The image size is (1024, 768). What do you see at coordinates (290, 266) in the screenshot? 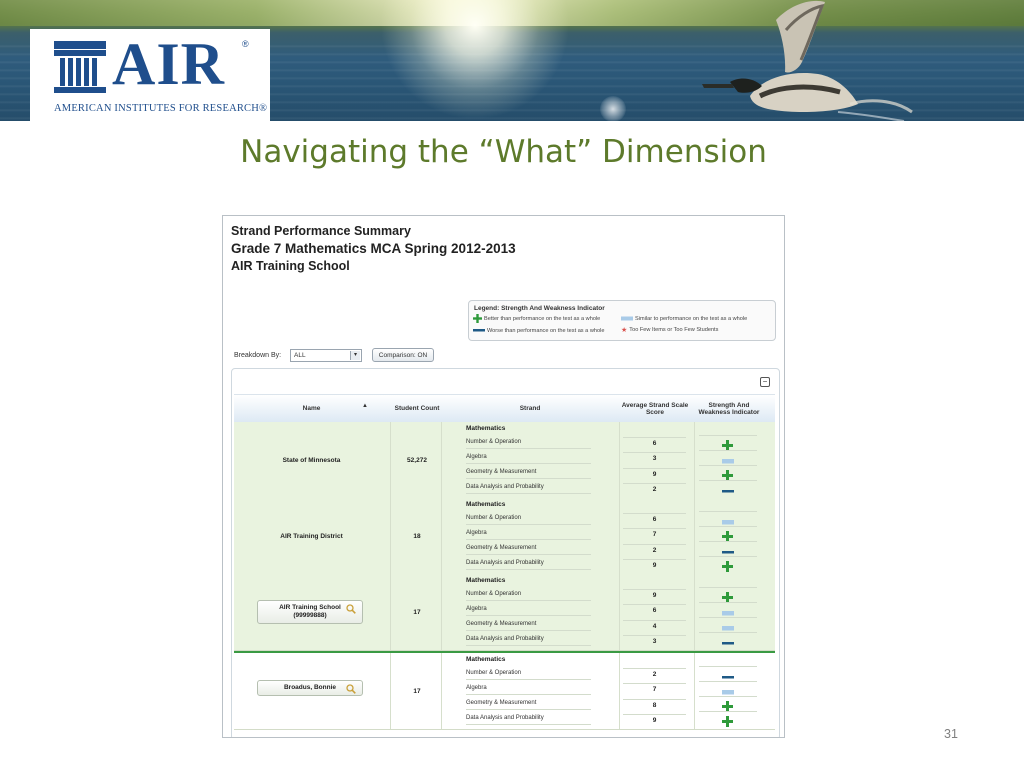
I see `report-school: AIR Training School` at bounding box center [290, 266].